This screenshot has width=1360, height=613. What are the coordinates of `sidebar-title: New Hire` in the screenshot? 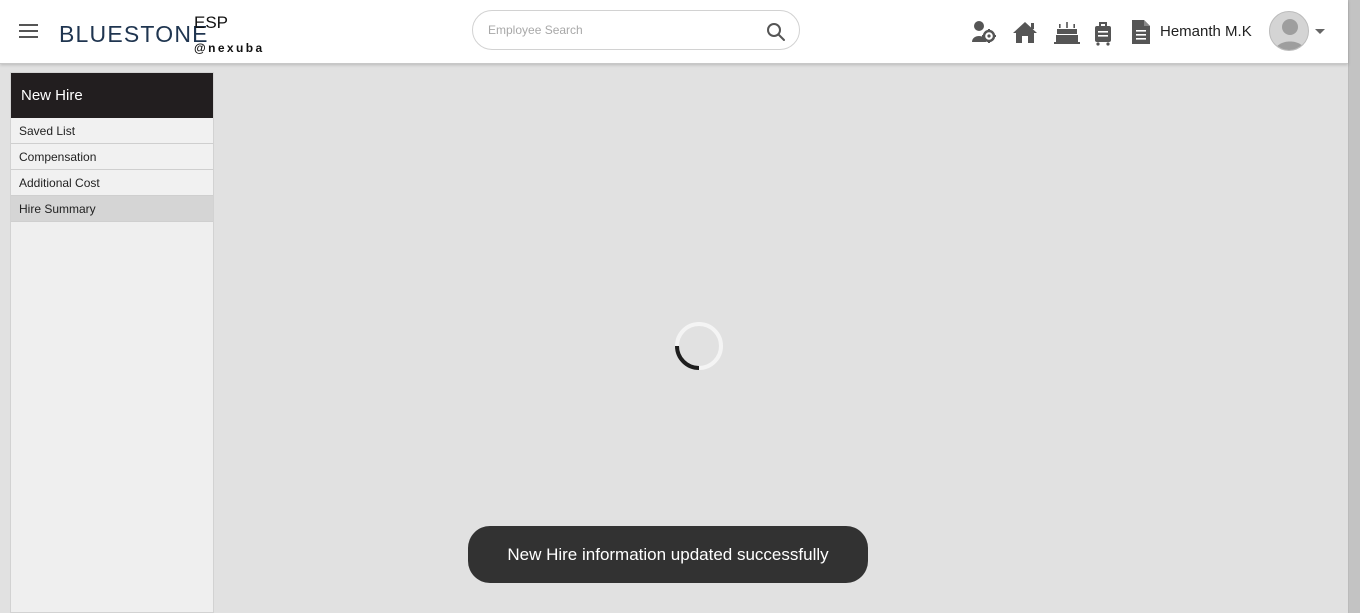 It's located at (112, 95).